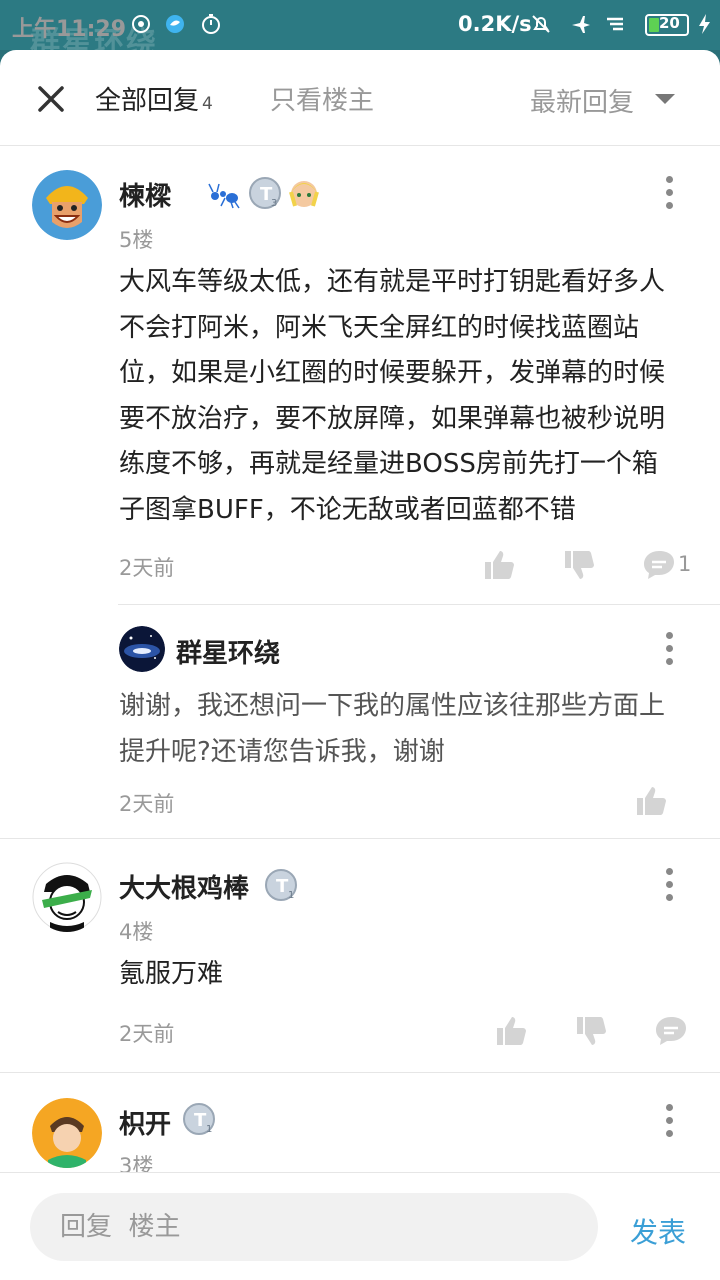  I want to click on chevron-down-icon, so click(665, 99).